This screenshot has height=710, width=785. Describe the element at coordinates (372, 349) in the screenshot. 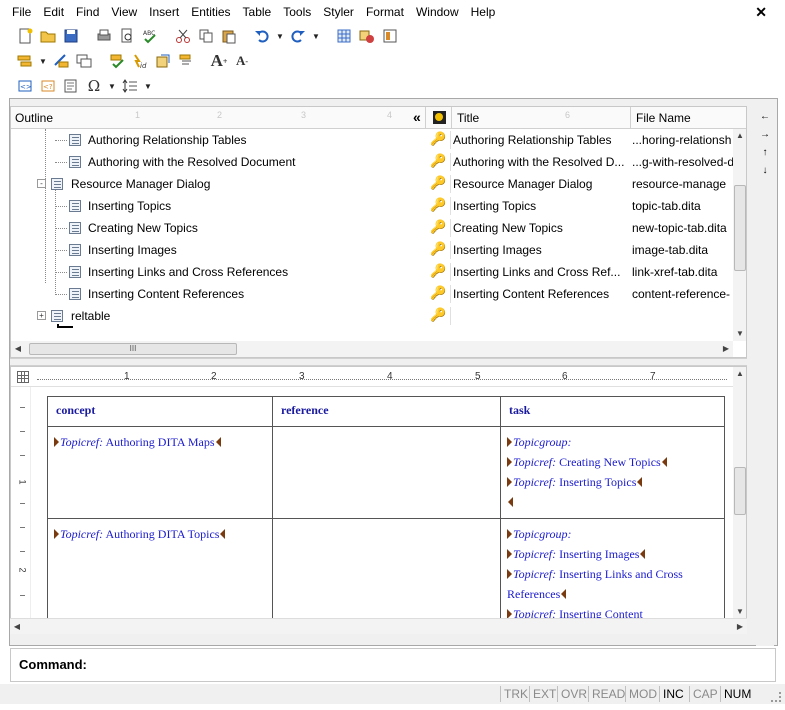

I see `outline-horizontal-scrollbar: ◀ III ▶` at that location.